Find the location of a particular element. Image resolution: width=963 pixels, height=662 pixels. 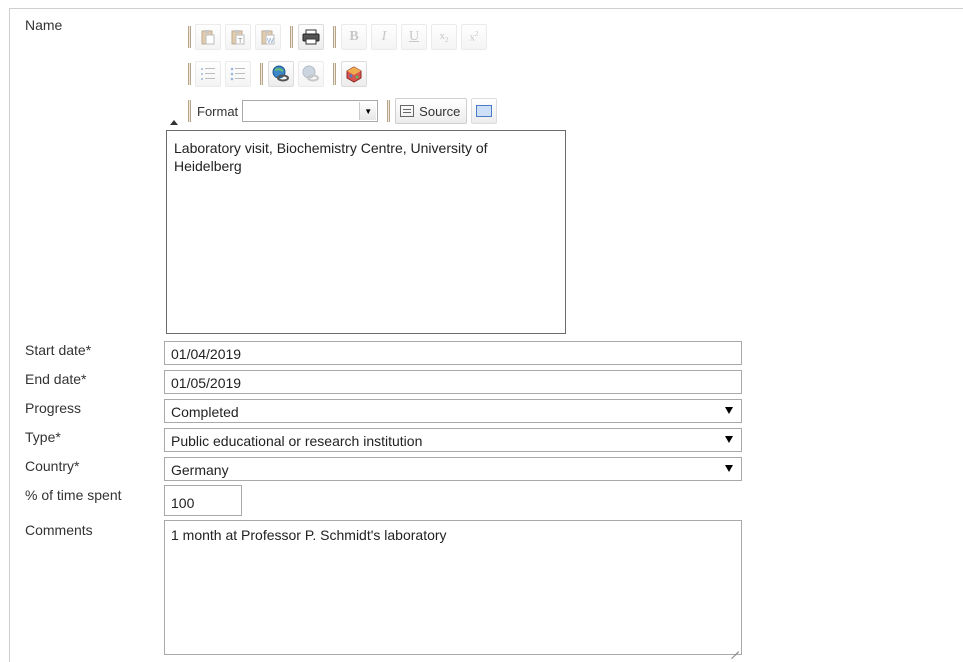

link-button is located at coordinates (281, 74).